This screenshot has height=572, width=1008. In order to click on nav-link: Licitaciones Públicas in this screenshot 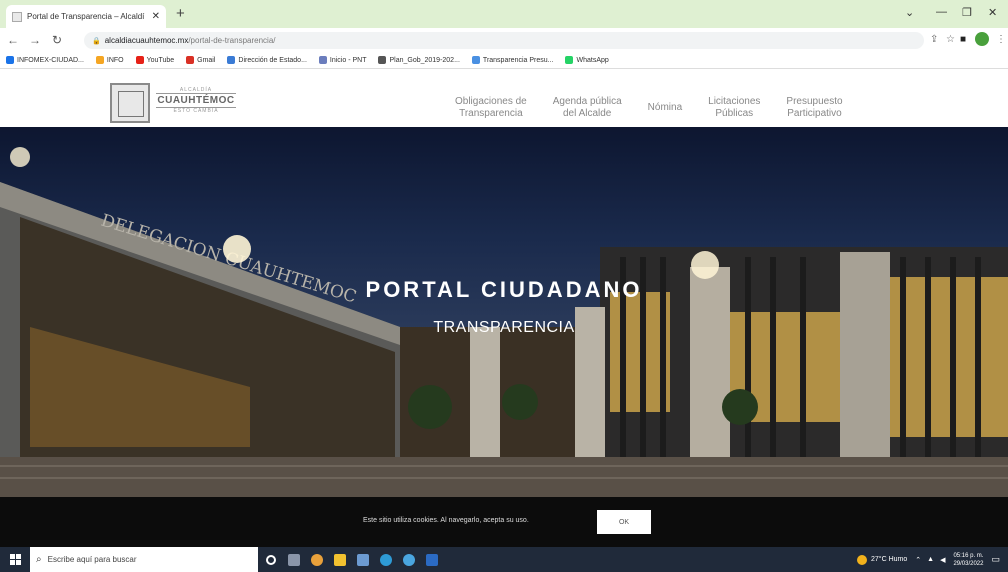, I will do `click(734, 108)`.